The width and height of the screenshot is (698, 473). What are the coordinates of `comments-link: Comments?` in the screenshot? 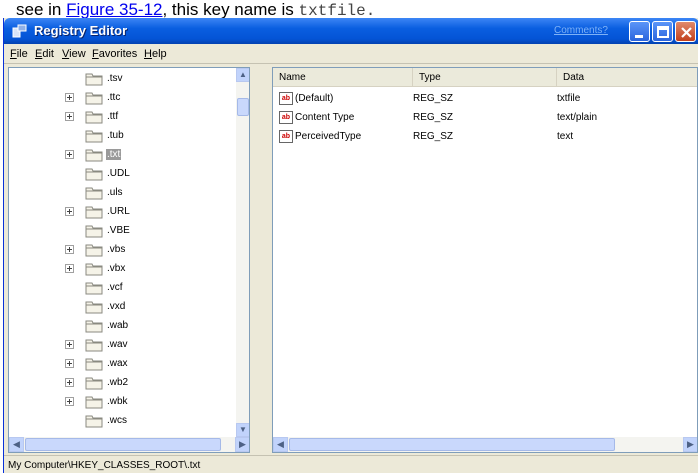 It's located at (581, 30).